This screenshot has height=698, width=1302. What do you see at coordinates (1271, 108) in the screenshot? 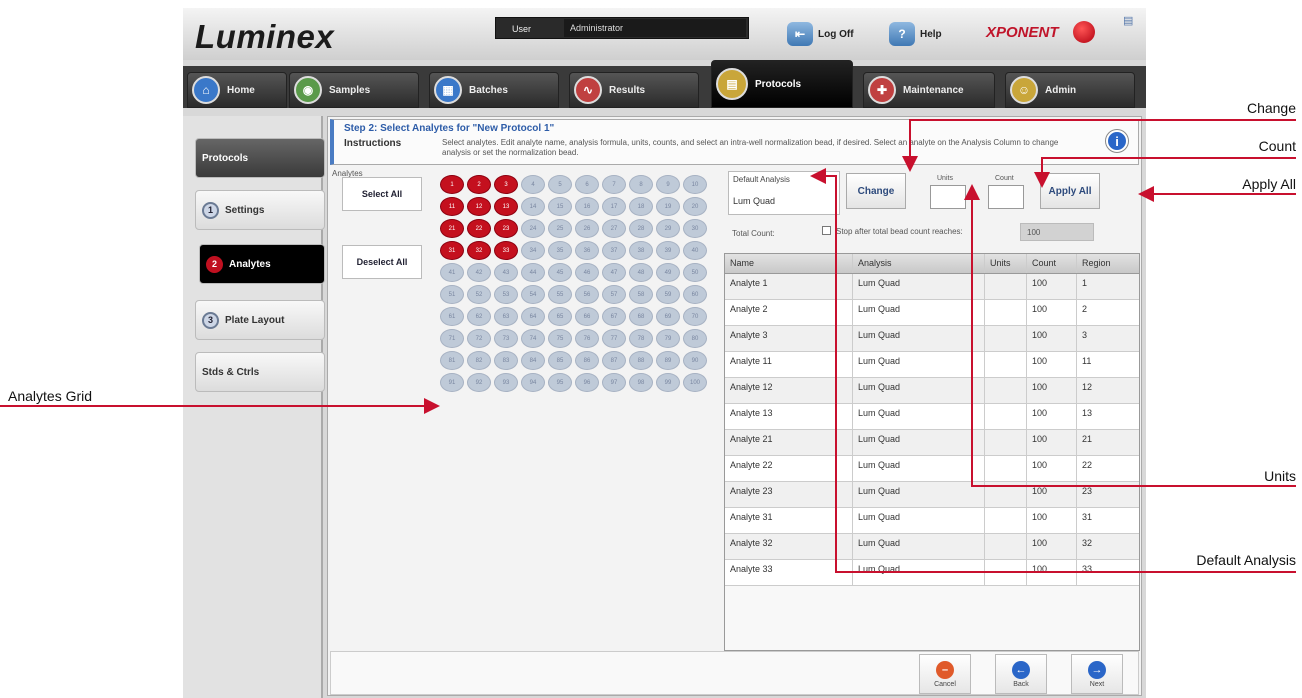
I see `callout-change: Change` at bounding box center [1271, 108].